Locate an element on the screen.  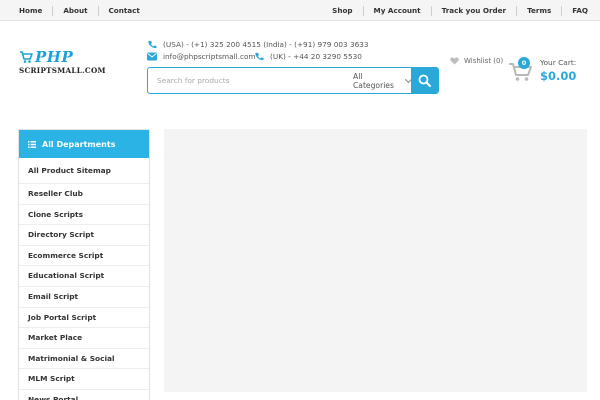
contact-email: info@phpscriptsmall.com is located at coordinates (201, 56).